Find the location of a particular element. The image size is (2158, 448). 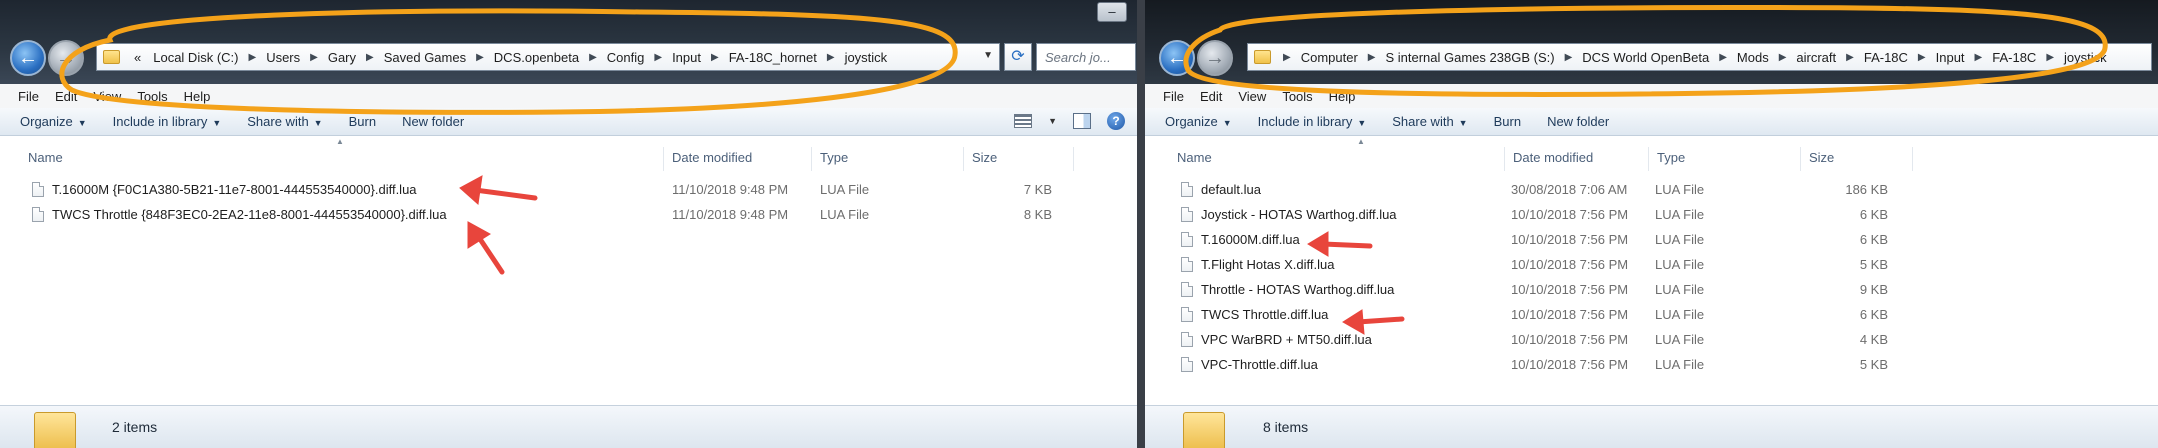

column-headers: ▲ Name Date modified Type Size is located at coordinates (1651, 157).